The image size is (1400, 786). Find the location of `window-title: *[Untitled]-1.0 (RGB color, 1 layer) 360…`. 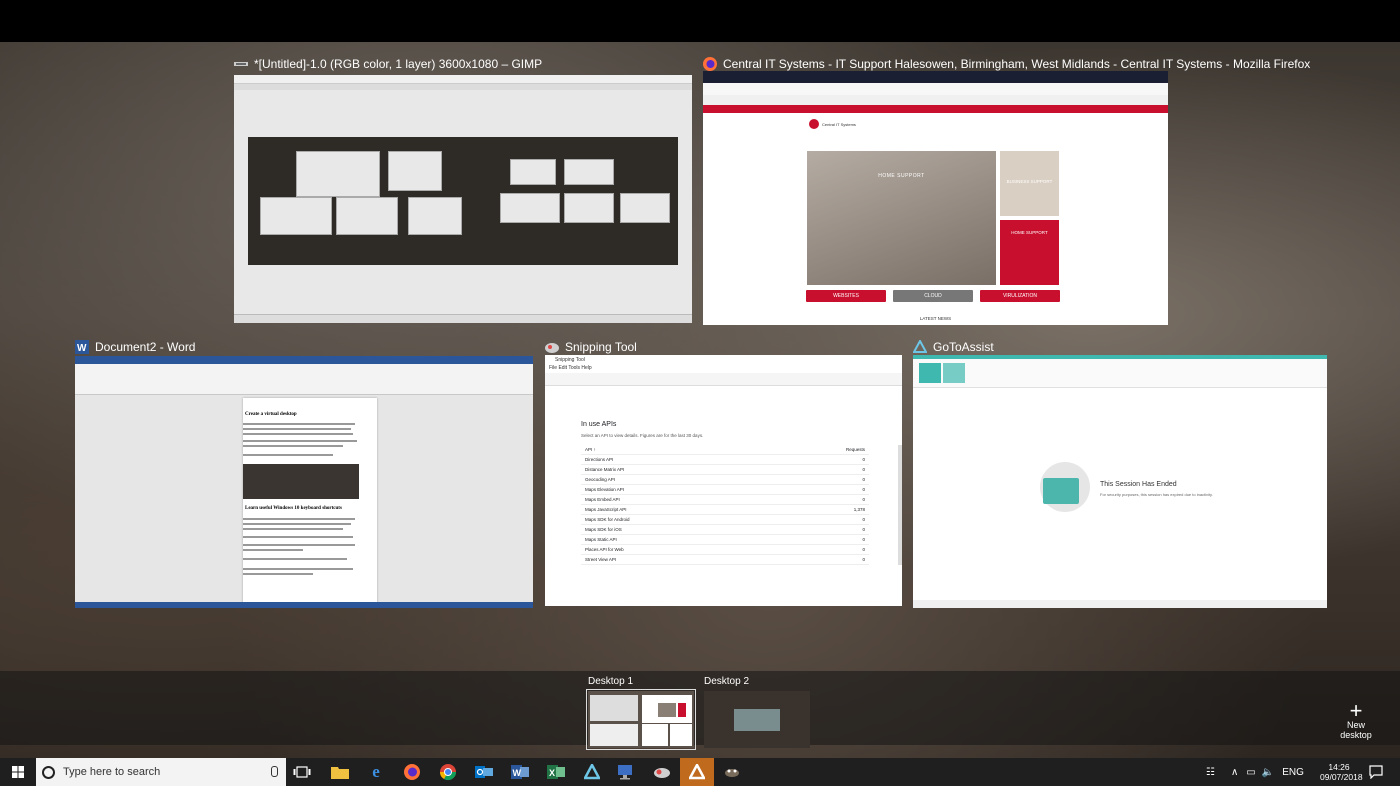

window-title: *[Untitled]-1.0 (RGB color, 1 layer) 360… is located at coordinates (398, 64).